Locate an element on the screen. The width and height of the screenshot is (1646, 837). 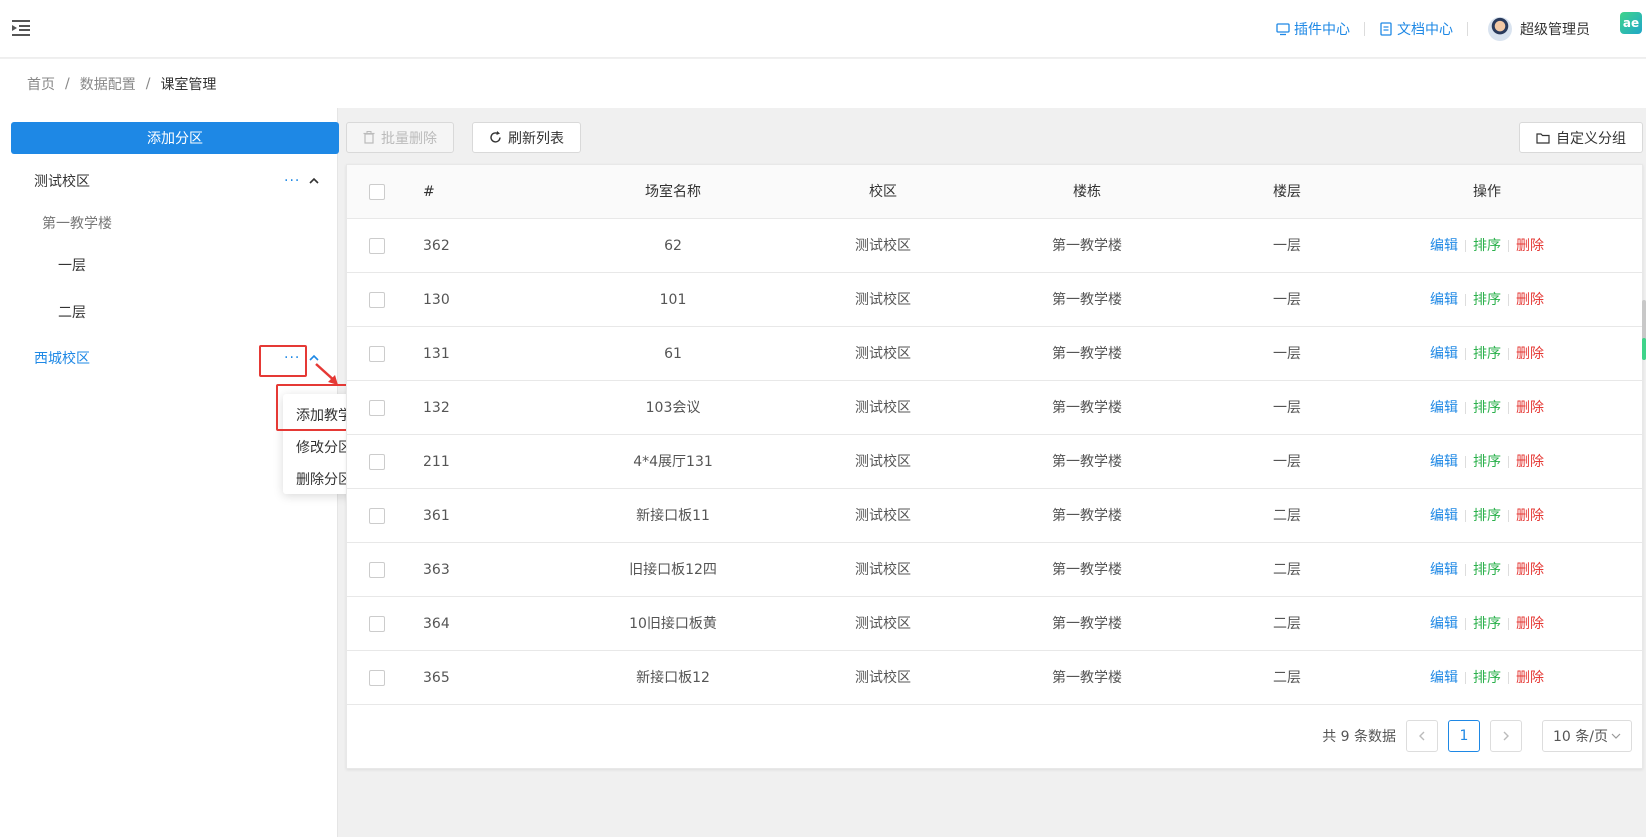
col-header-name: 场室名称 is located at coordinates (673, 192).